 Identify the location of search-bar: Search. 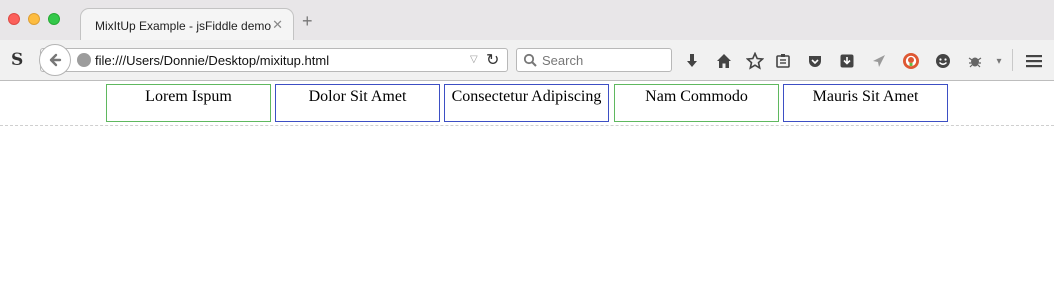
(594, 60).